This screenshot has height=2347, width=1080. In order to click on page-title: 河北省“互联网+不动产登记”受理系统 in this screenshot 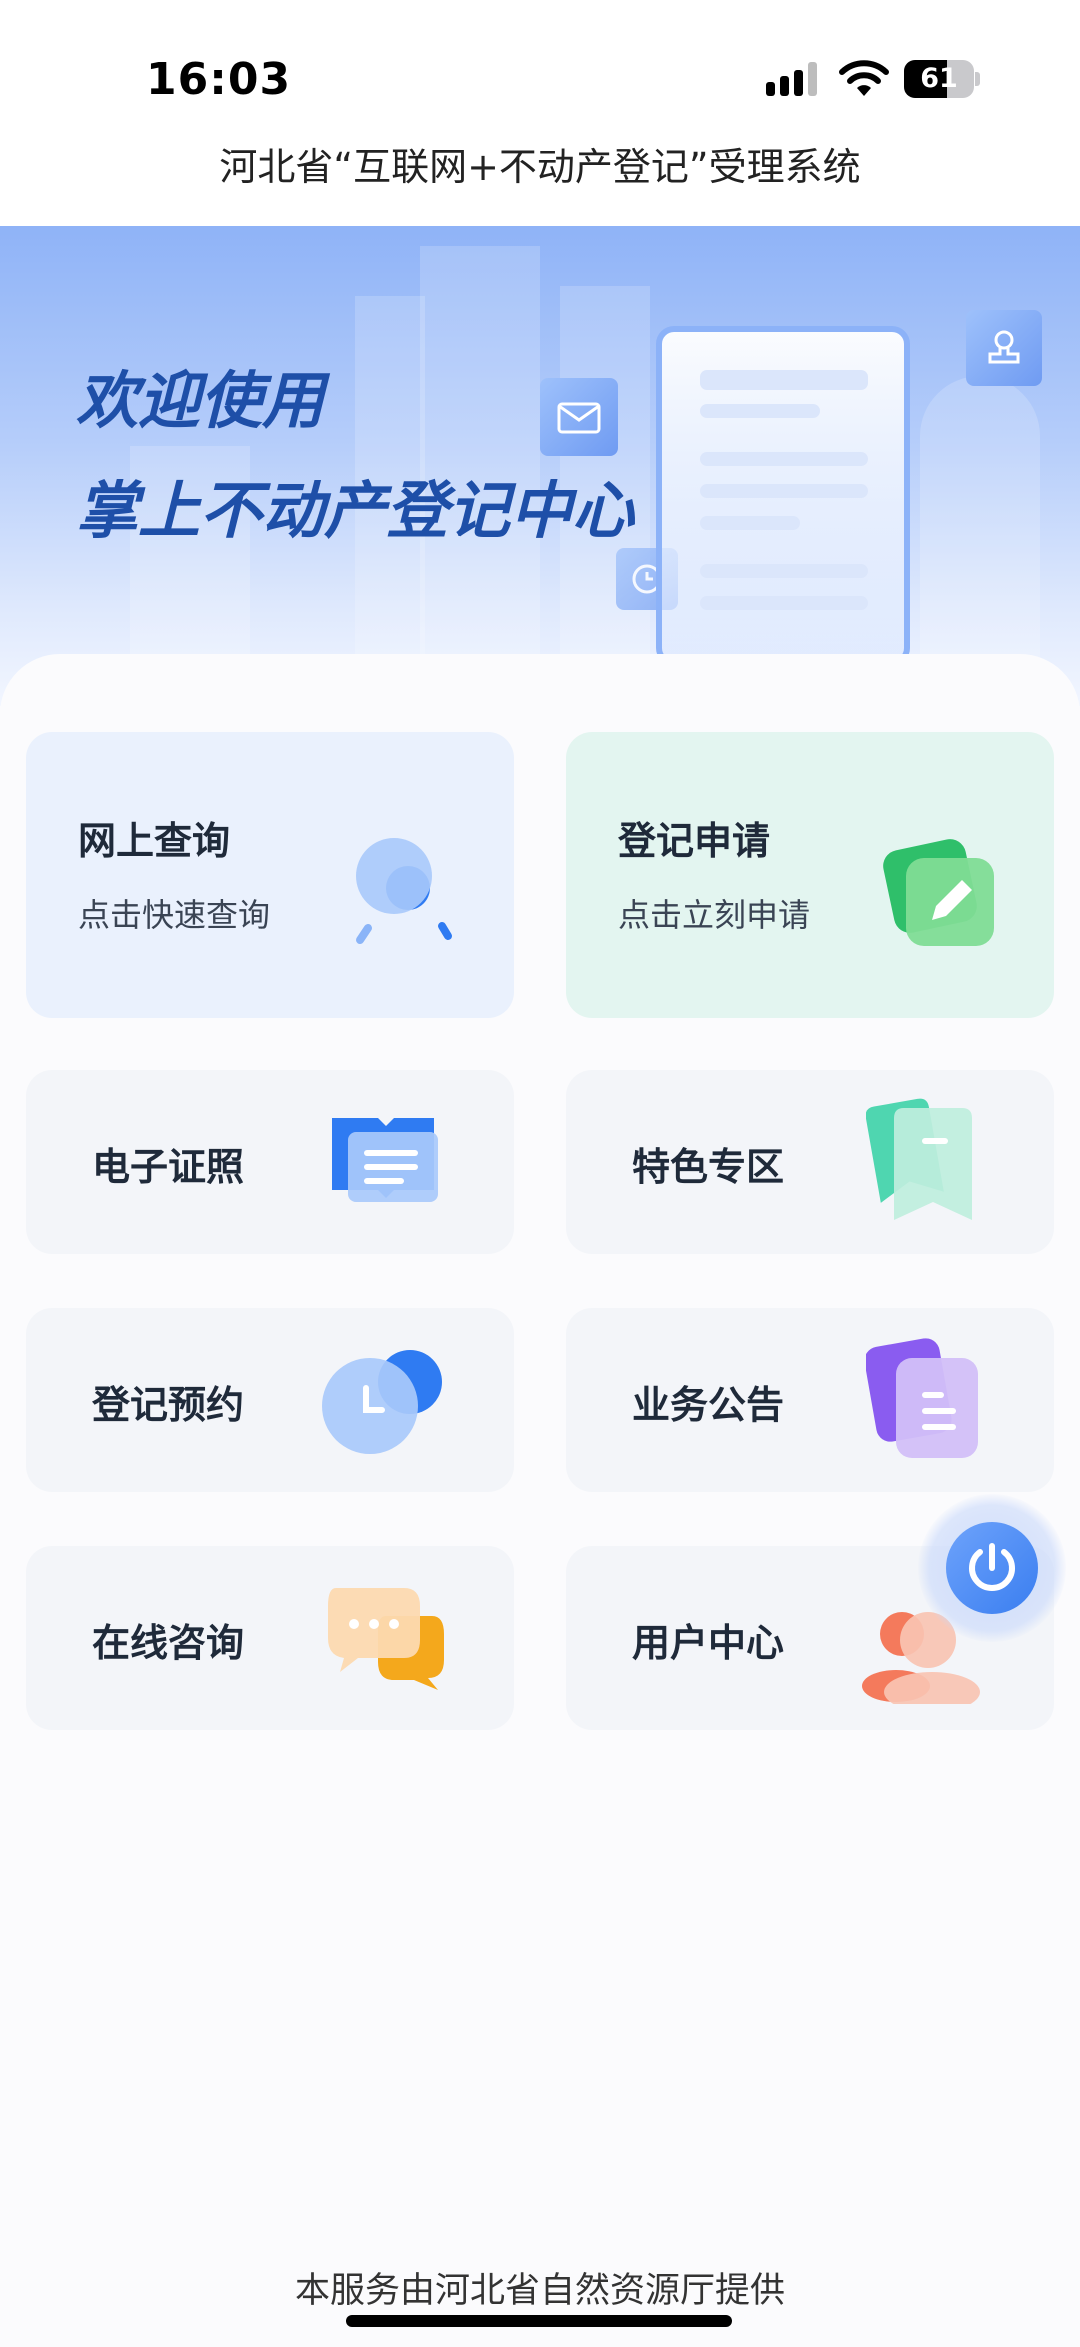, I will do `click(540, 183)`.